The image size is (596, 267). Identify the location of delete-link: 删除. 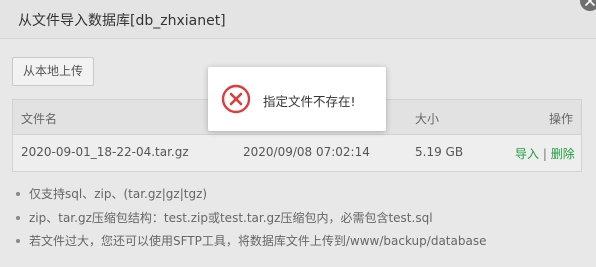
(563, 154).